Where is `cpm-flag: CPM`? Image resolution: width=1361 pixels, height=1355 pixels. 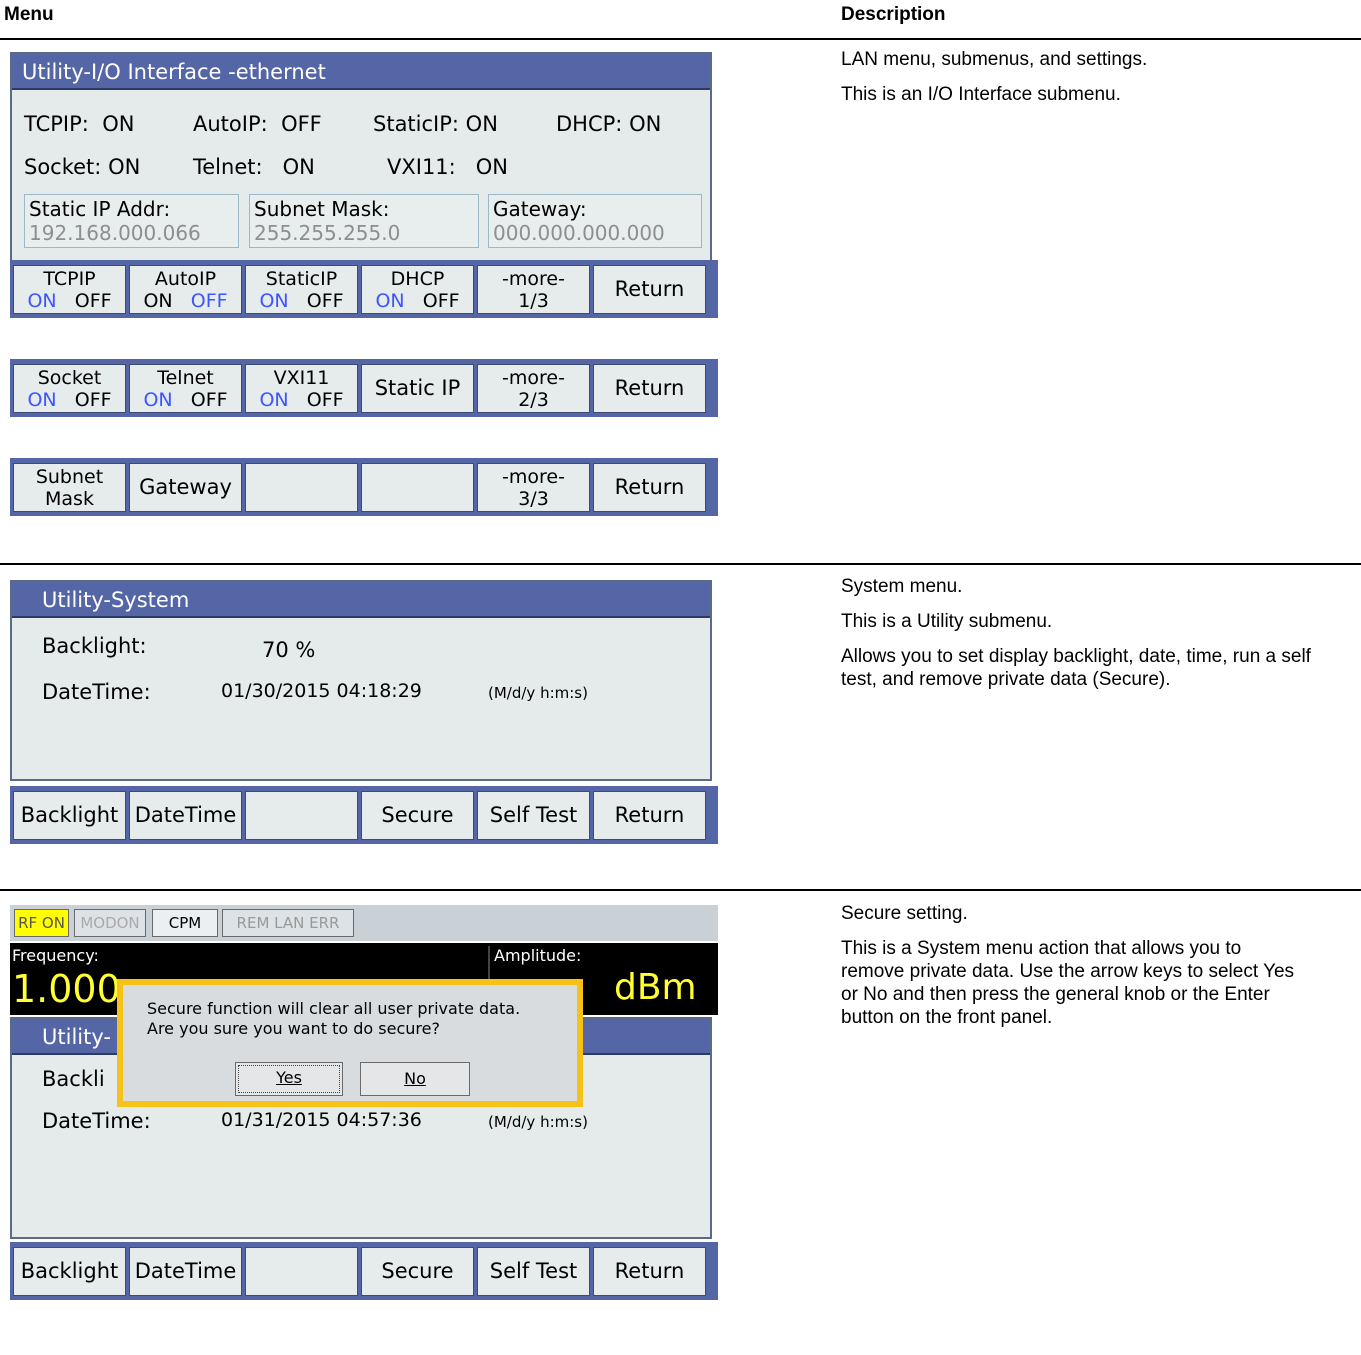 cpm-flag: CPM is located at coordinates (185, 923).